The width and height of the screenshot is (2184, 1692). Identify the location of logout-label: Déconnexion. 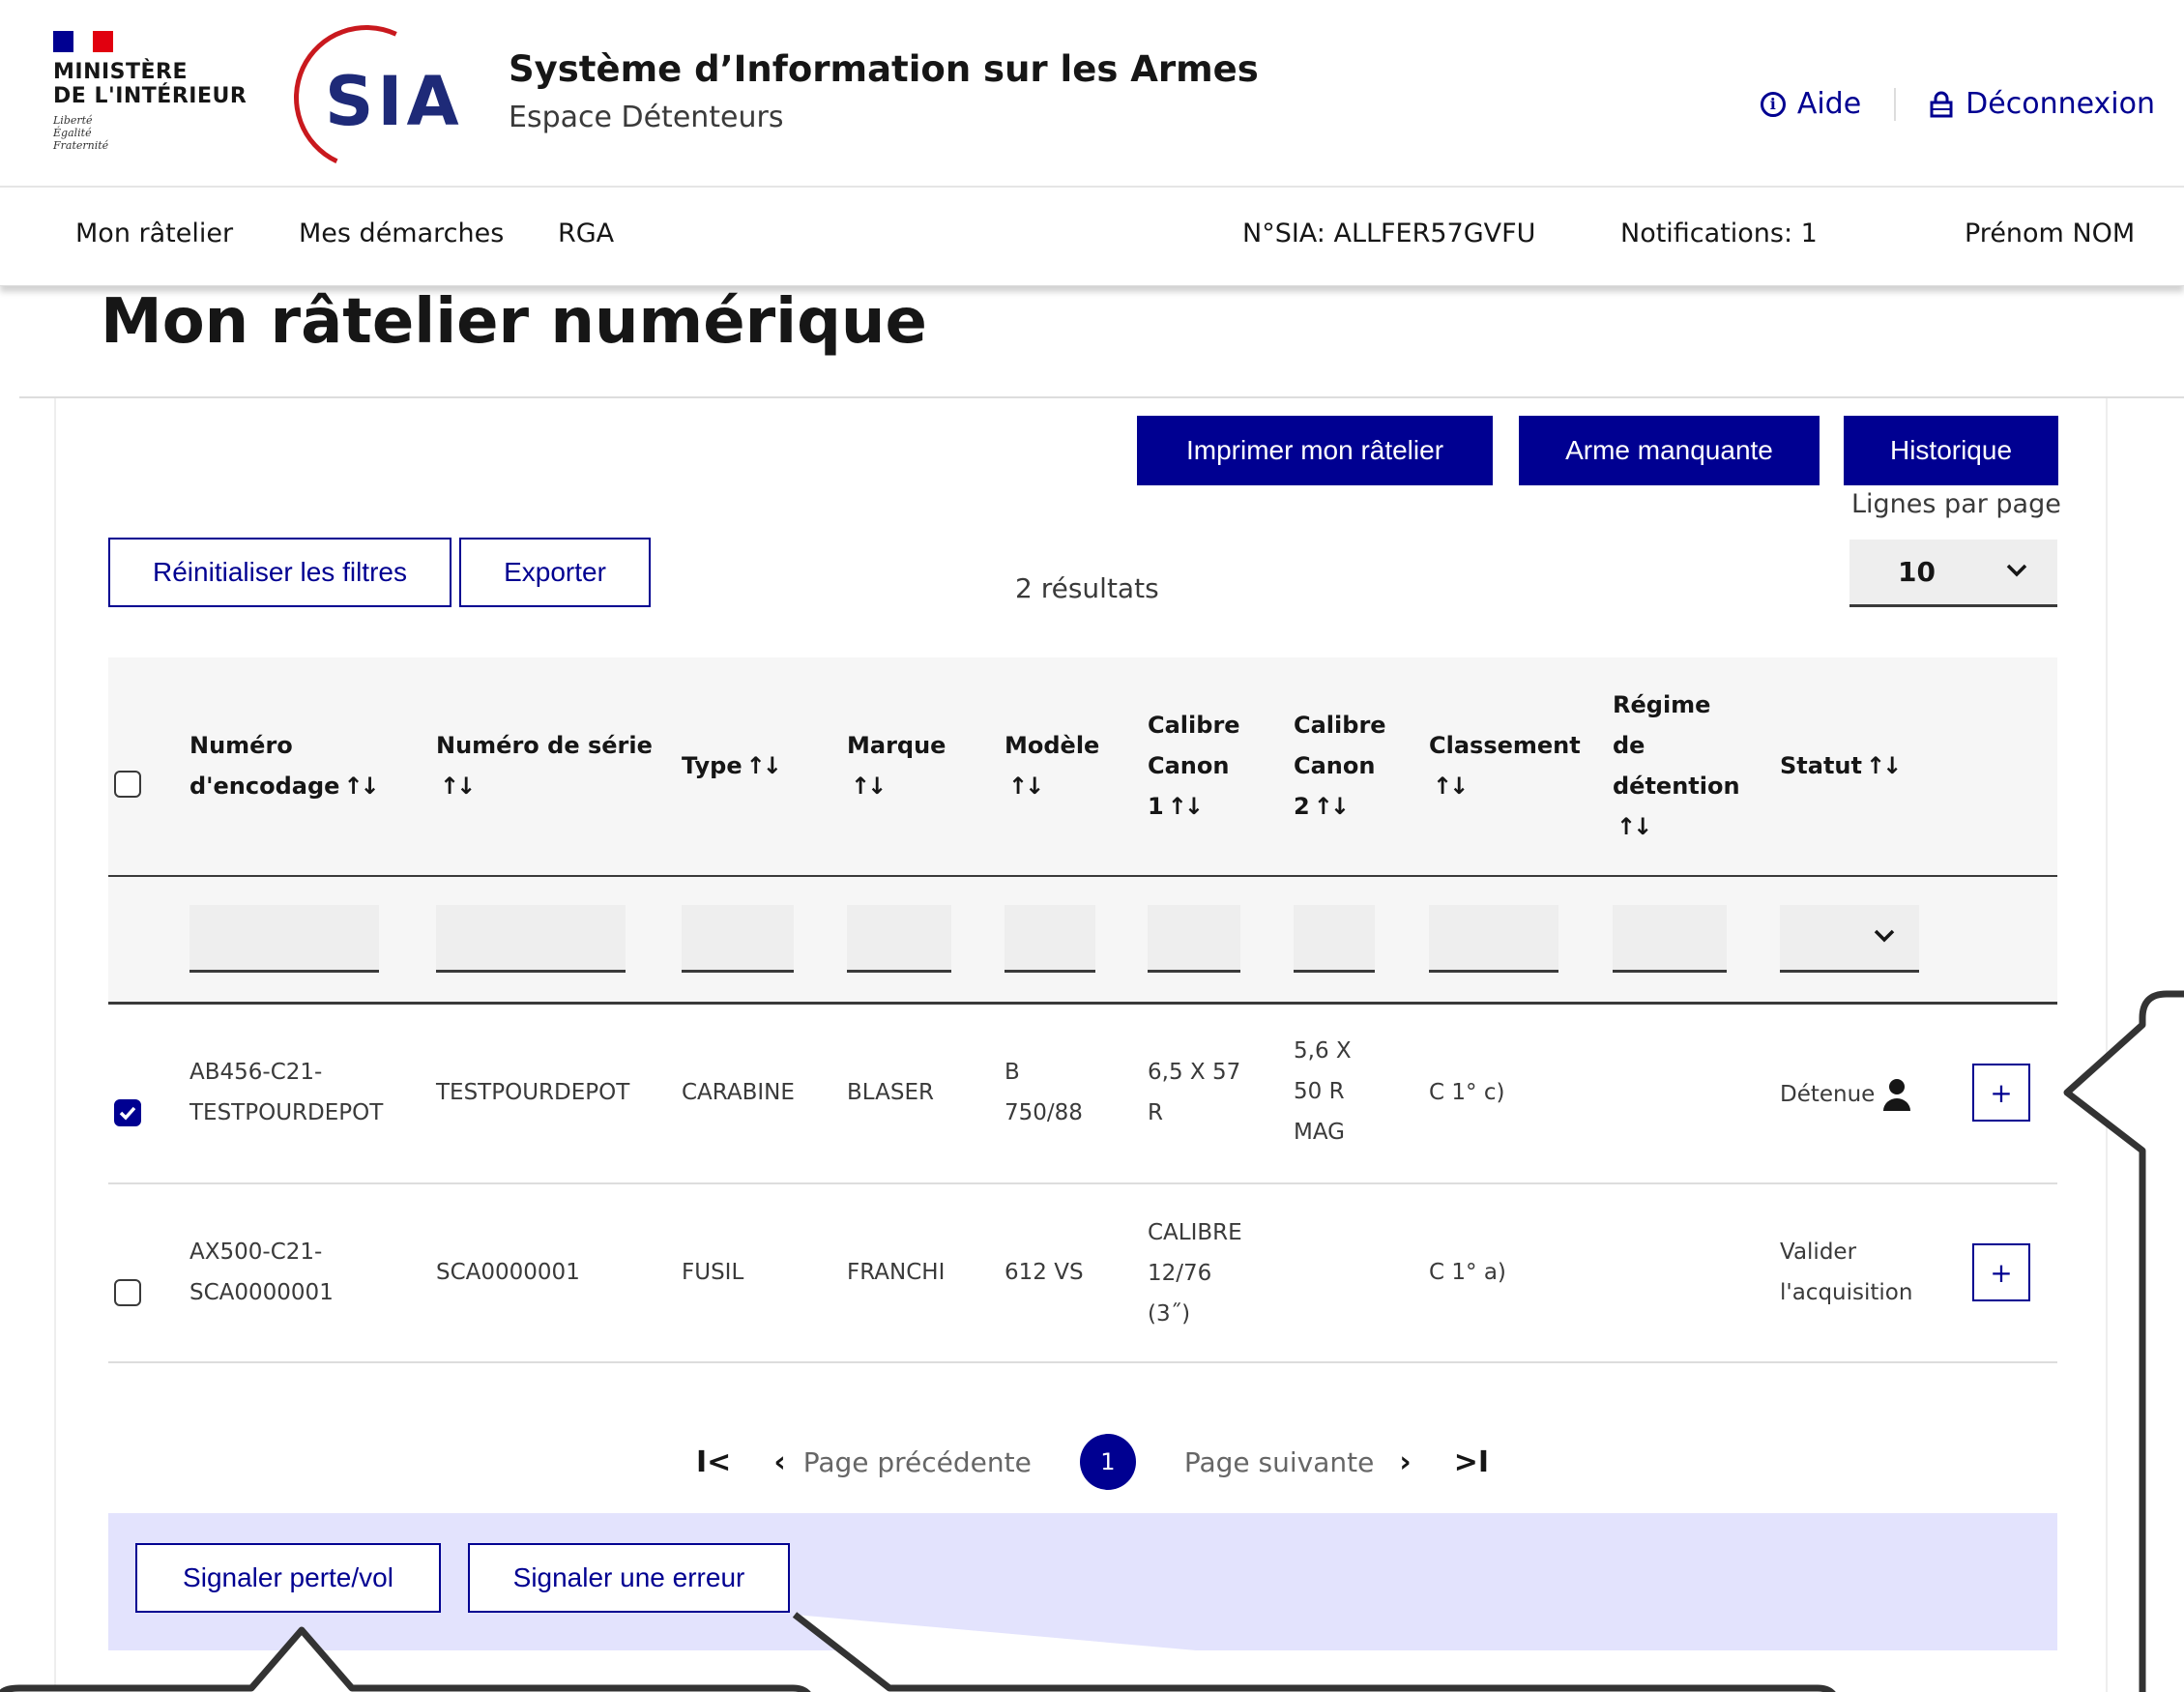
(2061, 104).